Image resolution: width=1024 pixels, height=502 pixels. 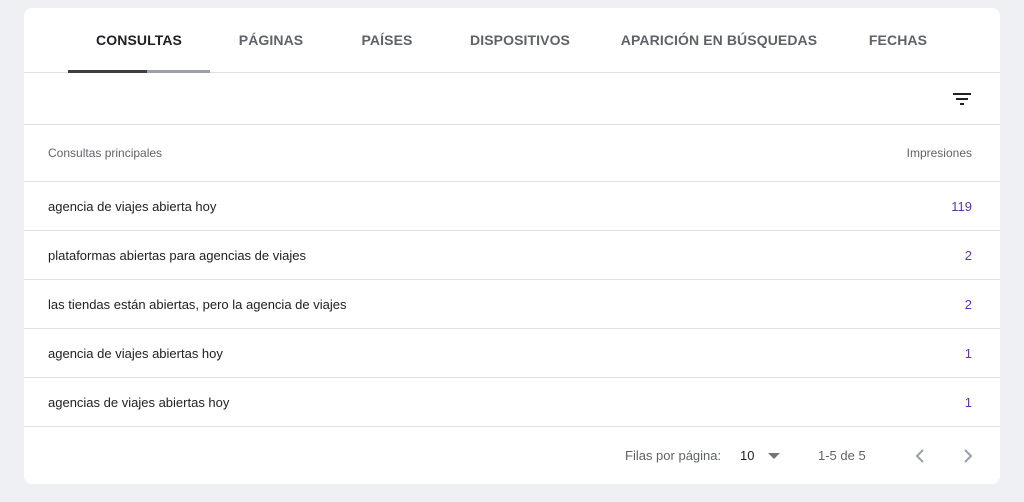 What do you see at coordinates (774, 456) in the screenshot?
I see `dropdown-arrow-icon` at bounding box center [774, 456].